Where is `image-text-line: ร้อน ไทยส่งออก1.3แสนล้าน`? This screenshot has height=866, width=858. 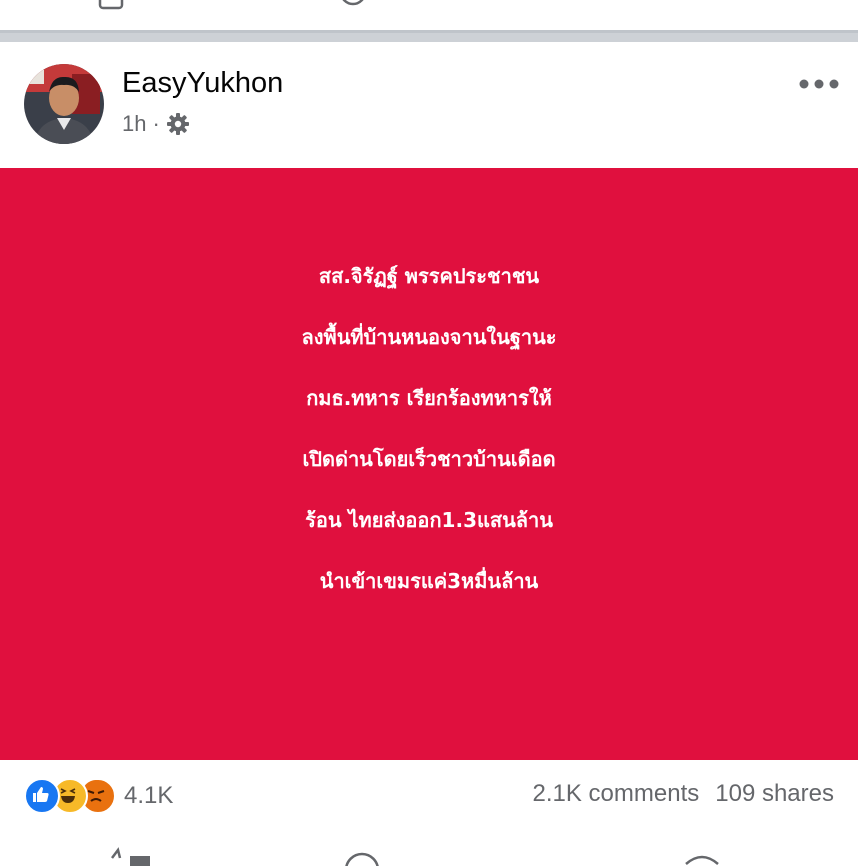 image-text-line: ร้อน ไทยส่งออก1.3แสนล้าน is located at coordinates (429, 520).